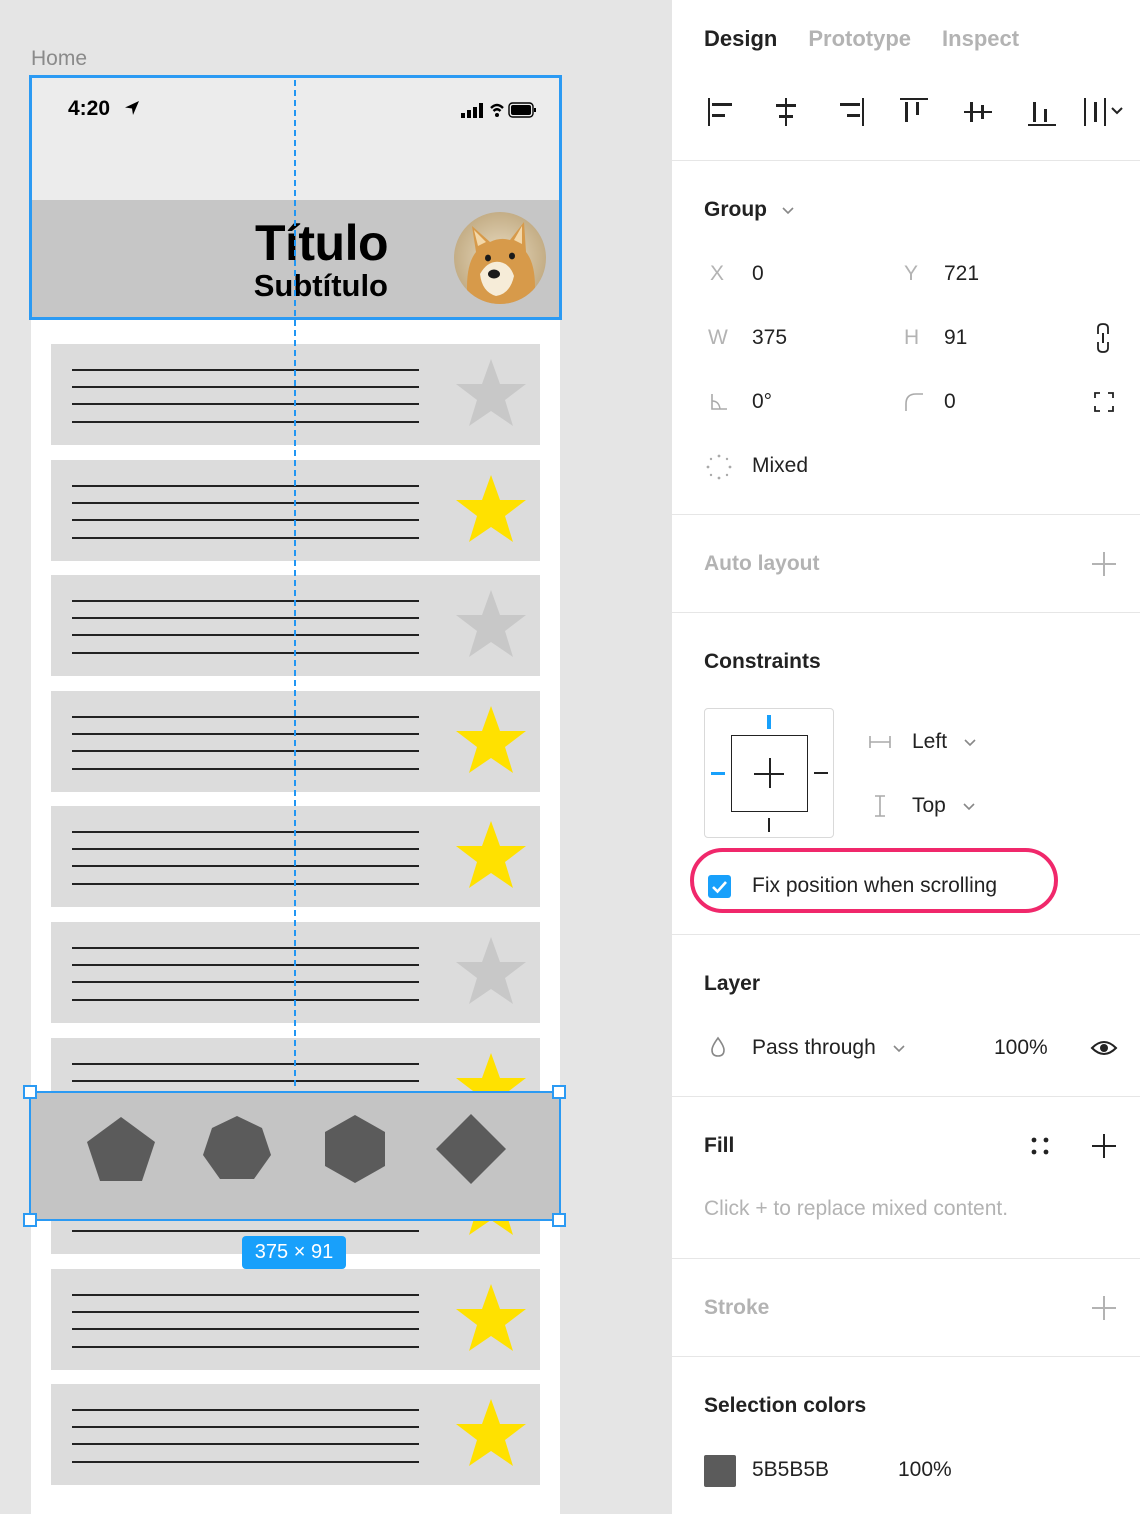 This screenshot has height=1514, width=1140. Describe the element at coordinates (237, 1149) in the screenshot. I see `heptagon-icon` at that location.